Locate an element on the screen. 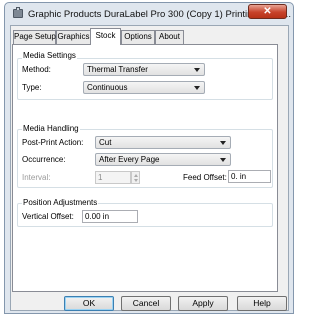 Image resolution: width=320 pixels, height=316 pixels. occurrence-label: Occurrence: is located at coordinates (44, 159).